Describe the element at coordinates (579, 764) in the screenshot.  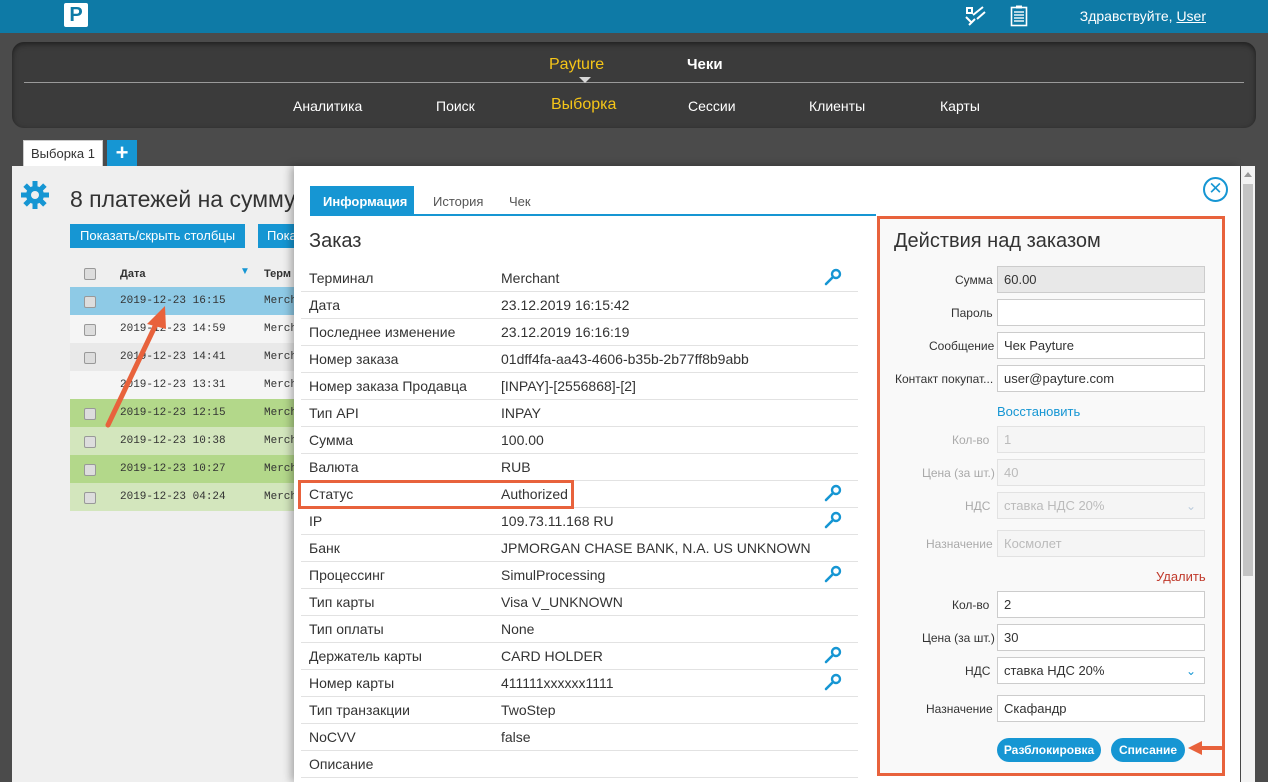
I see `info-row: Описание` at that location.